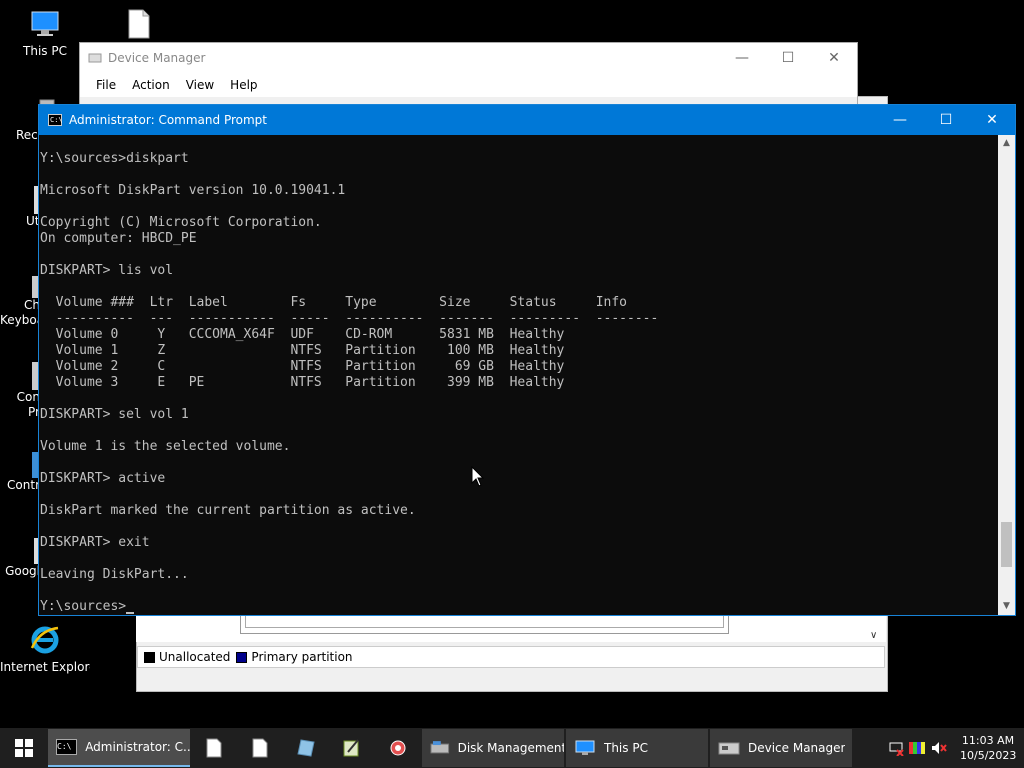 The height and width of the screenshot is (768, 1024). What do you see at coordinates (468, 85) in the screenshot?
I see `menu-bar: File Action View Help` at bounding box center [468, 85].